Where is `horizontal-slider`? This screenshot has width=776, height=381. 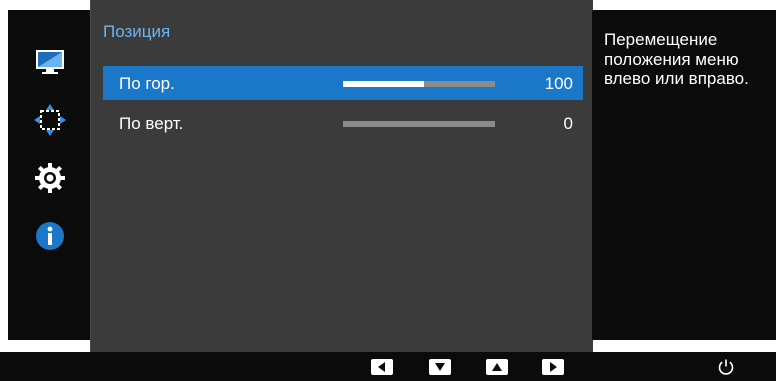
horizontal-slider is located at coordinates (419, 84).